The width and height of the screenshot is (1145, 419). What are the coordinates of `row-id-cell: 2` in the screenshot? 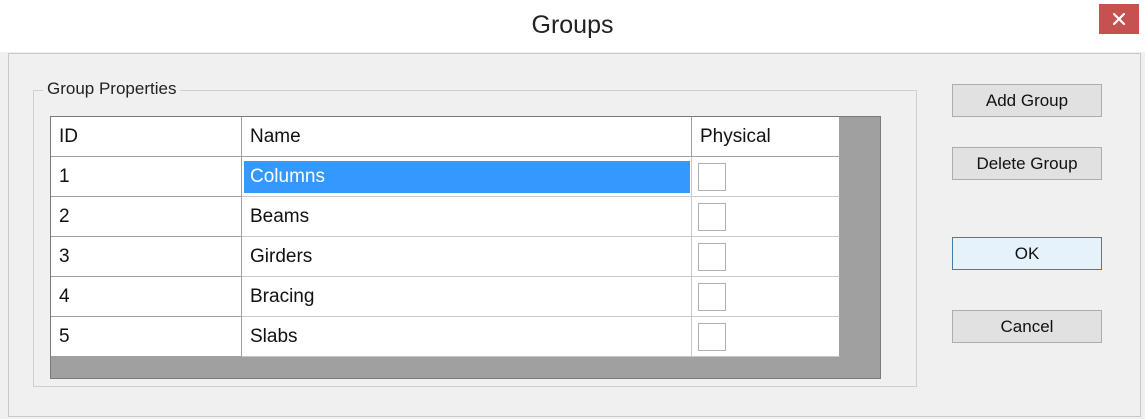 It's located at (146, 217).